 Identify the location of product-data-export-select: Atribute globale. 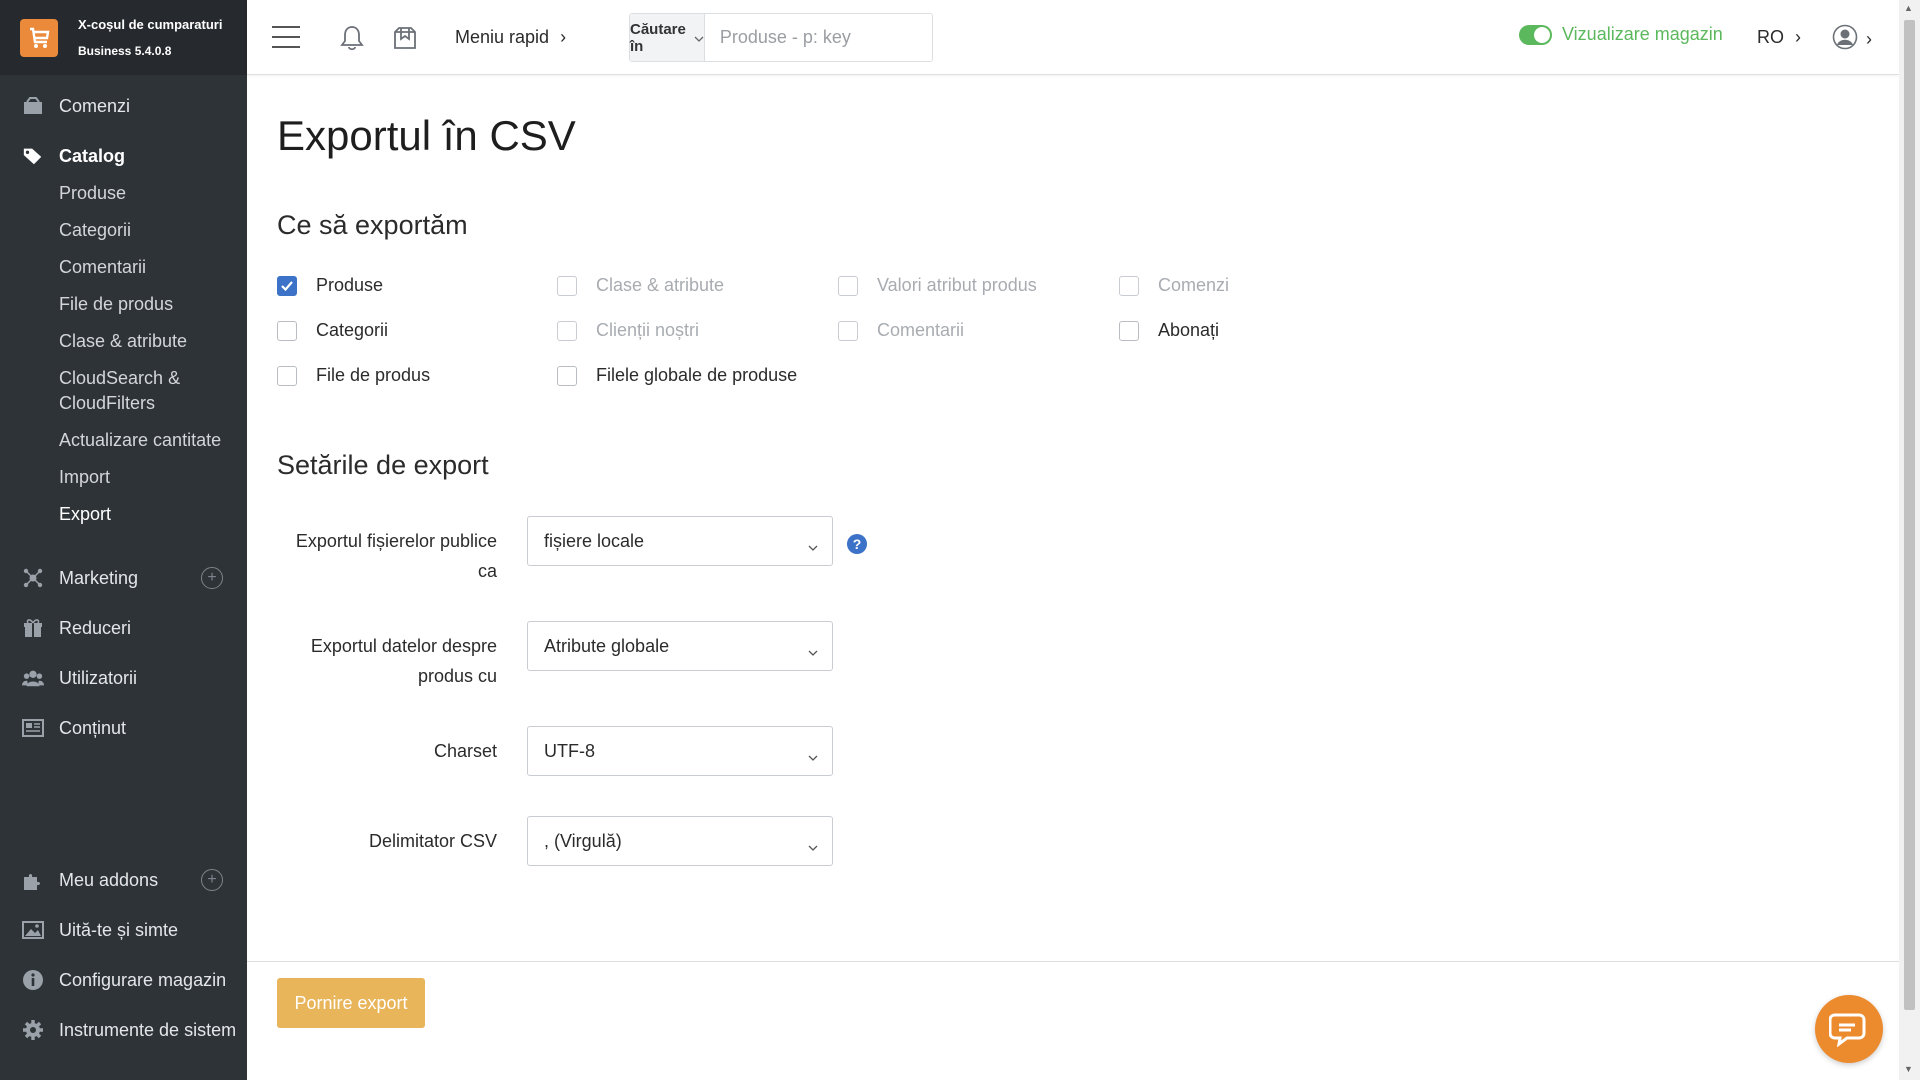
(680, 646).